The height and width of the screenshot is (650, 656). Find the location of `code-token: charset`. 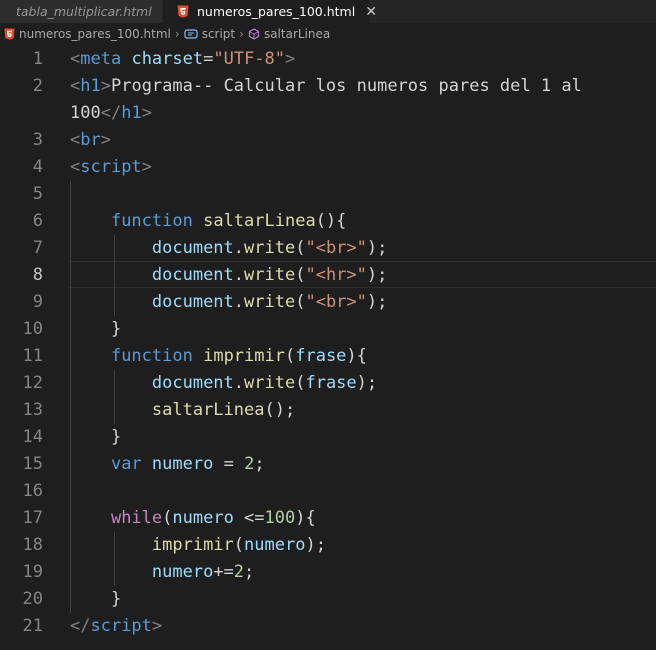

code-token: charset is located at coordinates (167, 59).